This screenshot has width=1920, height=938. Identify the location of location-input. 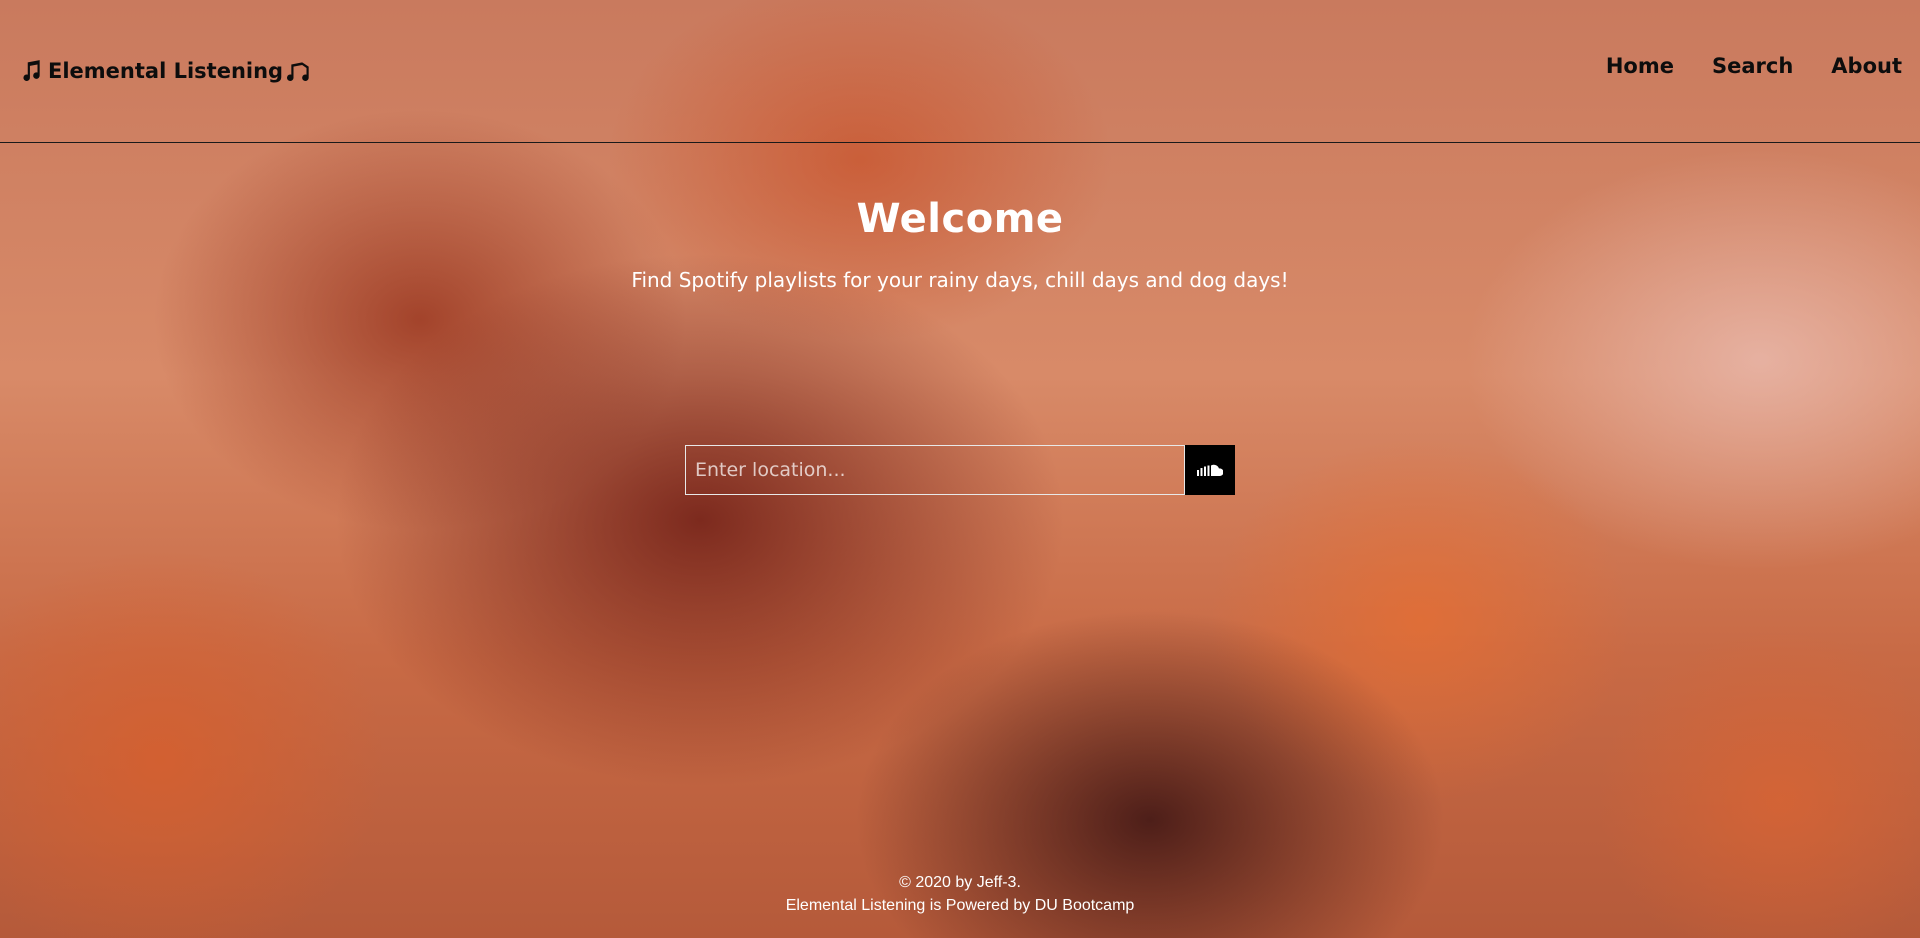
(935, 470).